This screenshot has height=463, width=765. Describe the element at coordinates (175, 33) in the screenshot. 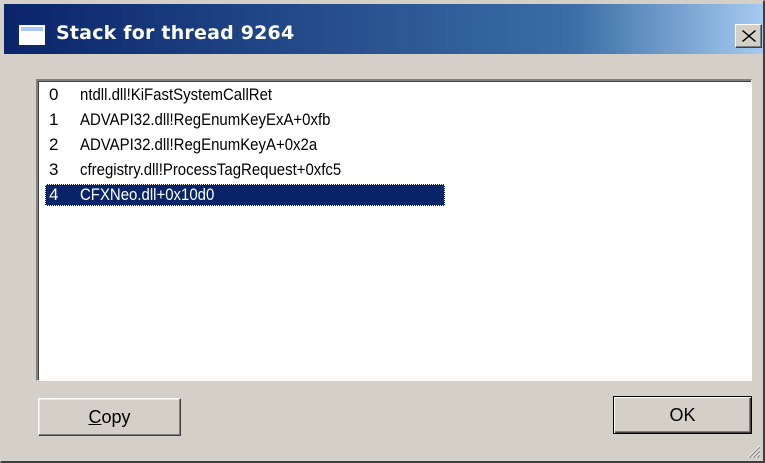

I see `window-title: Stack for thread 9264` at that location.